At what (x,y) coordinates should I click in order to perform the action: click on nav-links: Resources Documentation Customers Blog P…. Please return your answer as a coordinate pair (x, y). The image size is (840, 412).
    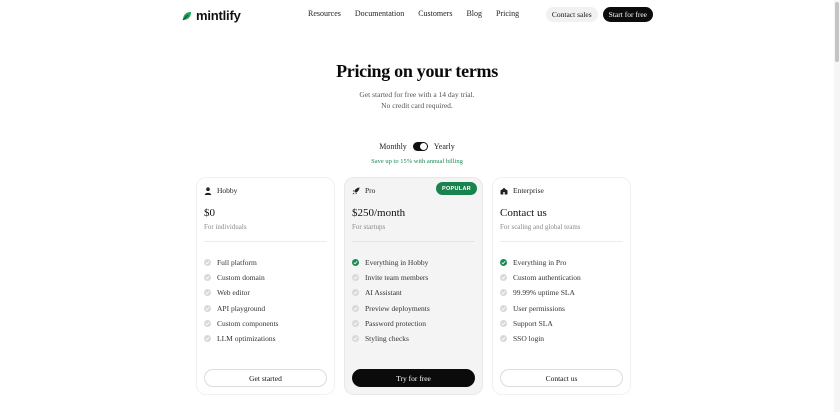
    Looking at the image, I should click on (420, 13).